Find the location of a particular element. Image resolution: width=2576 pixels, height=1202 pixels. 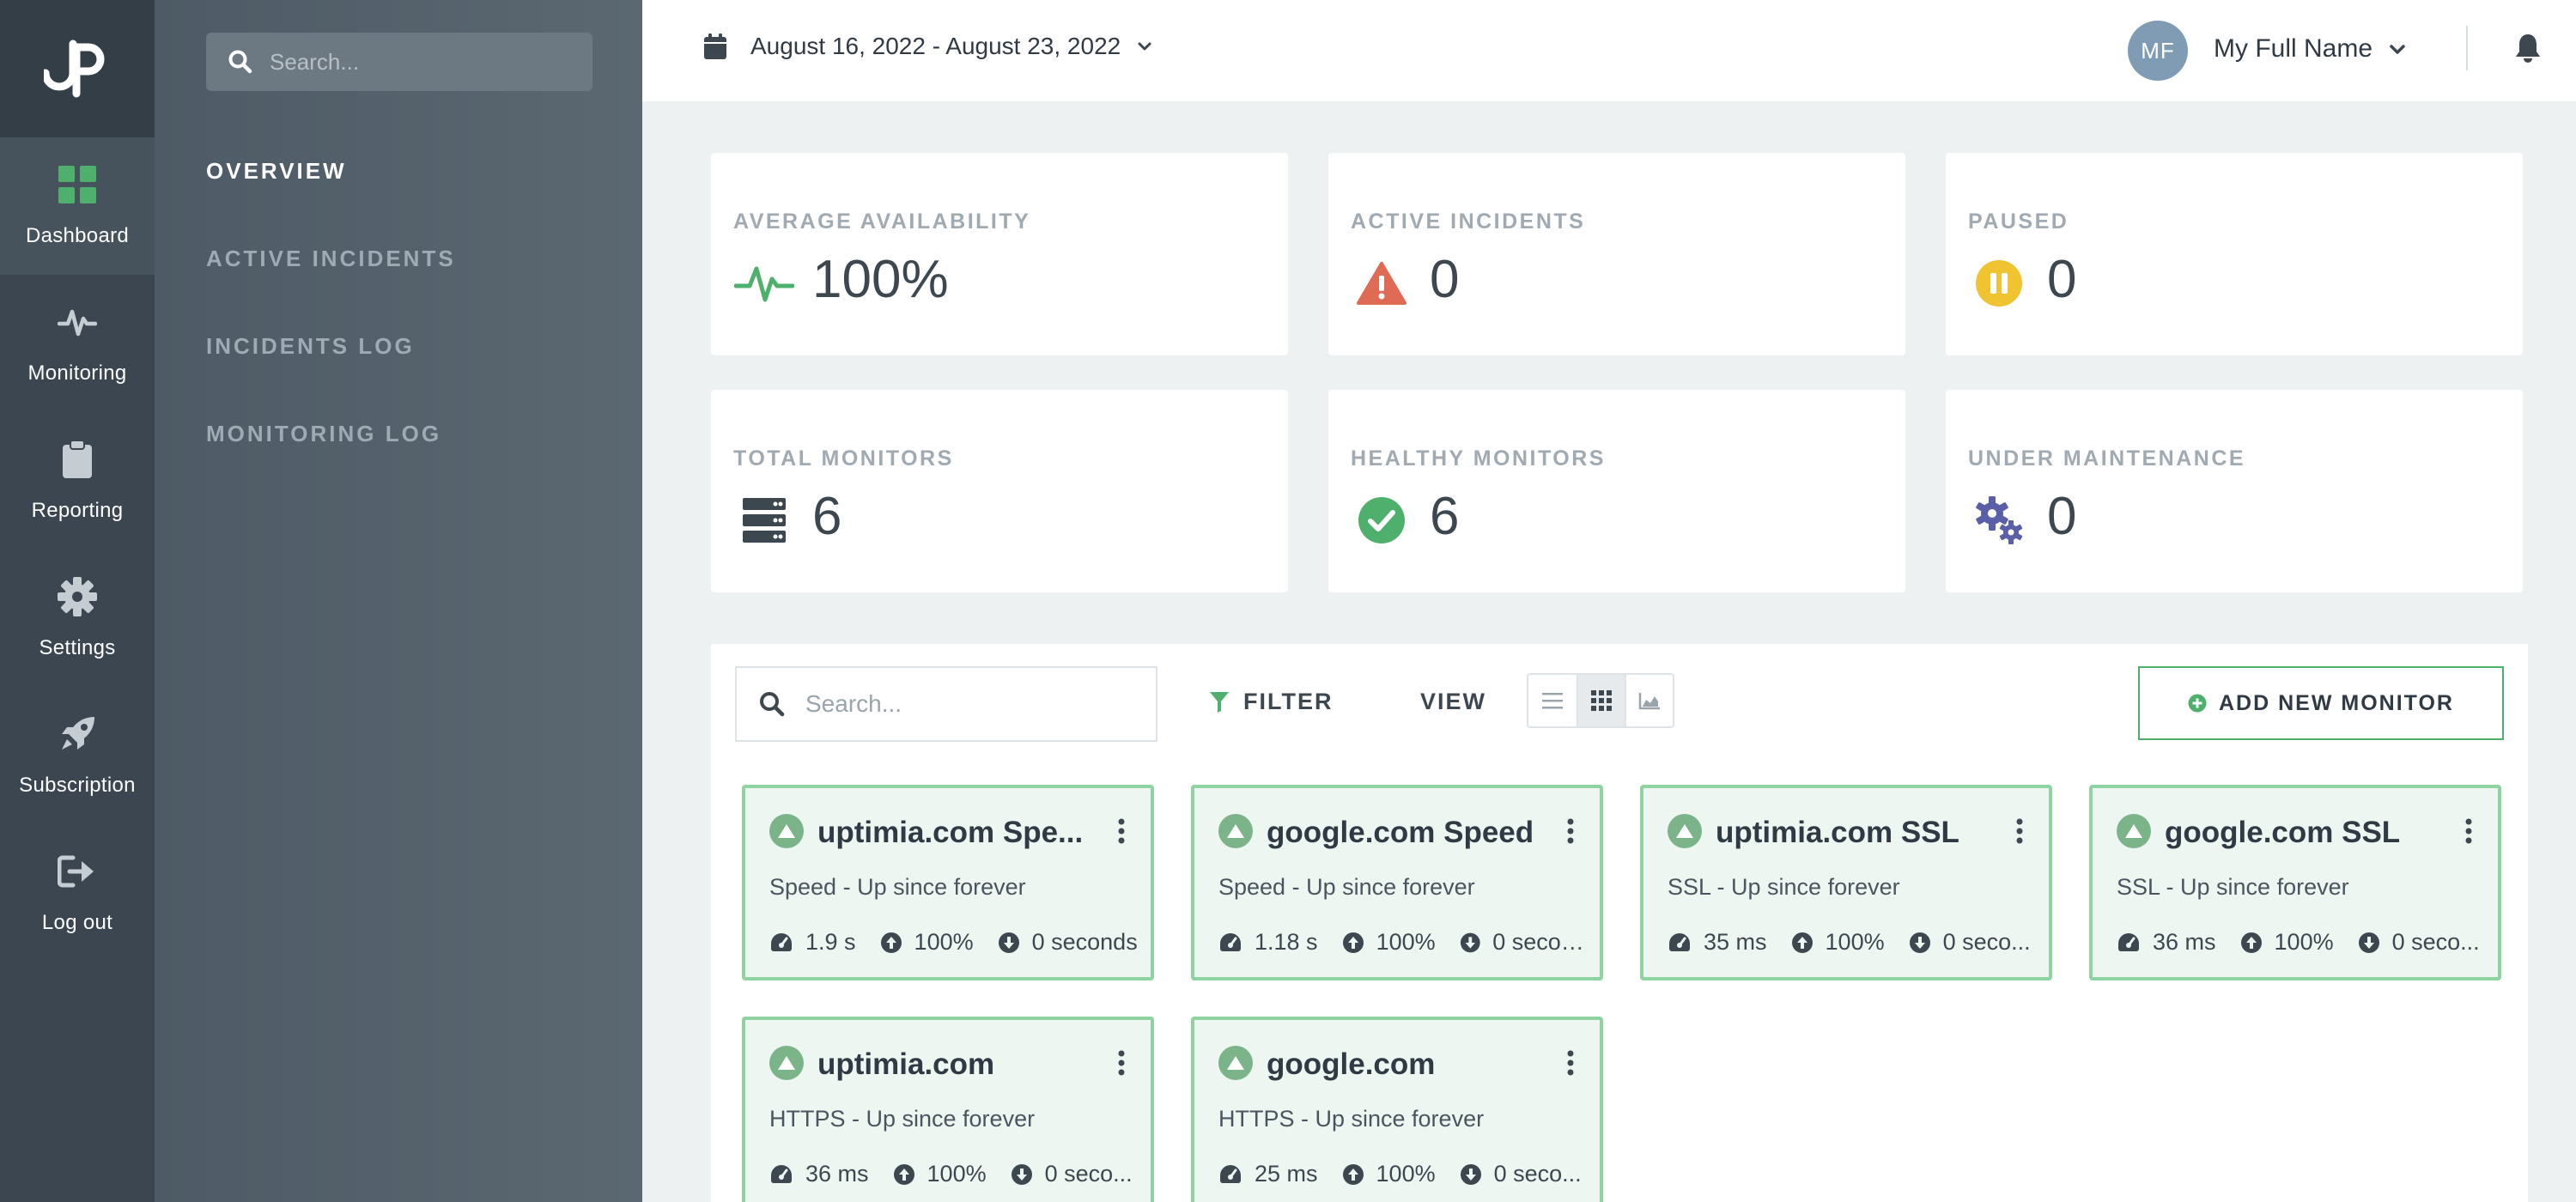

subnav-item-overview: OVERVIEW is located at coordinates (276, 171).